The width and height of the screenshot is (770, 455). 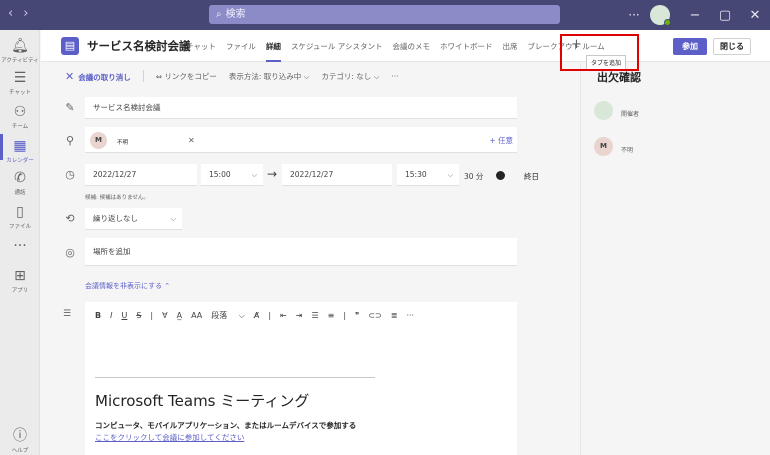 I want to click on italic-icon: I, so click(x=111, y=315).